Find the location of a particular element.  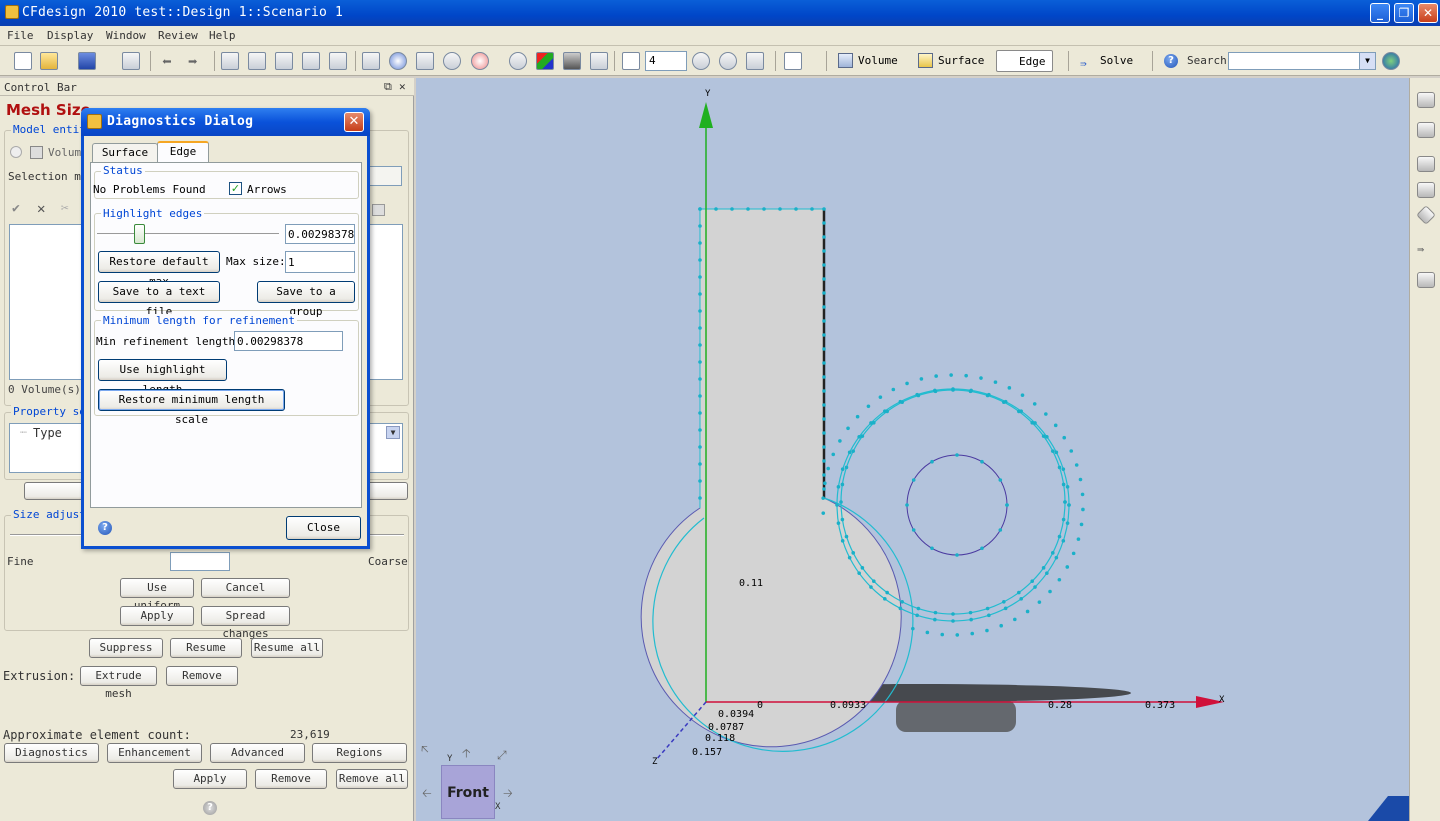

mirror-icon is located at coordinates (755, 61).